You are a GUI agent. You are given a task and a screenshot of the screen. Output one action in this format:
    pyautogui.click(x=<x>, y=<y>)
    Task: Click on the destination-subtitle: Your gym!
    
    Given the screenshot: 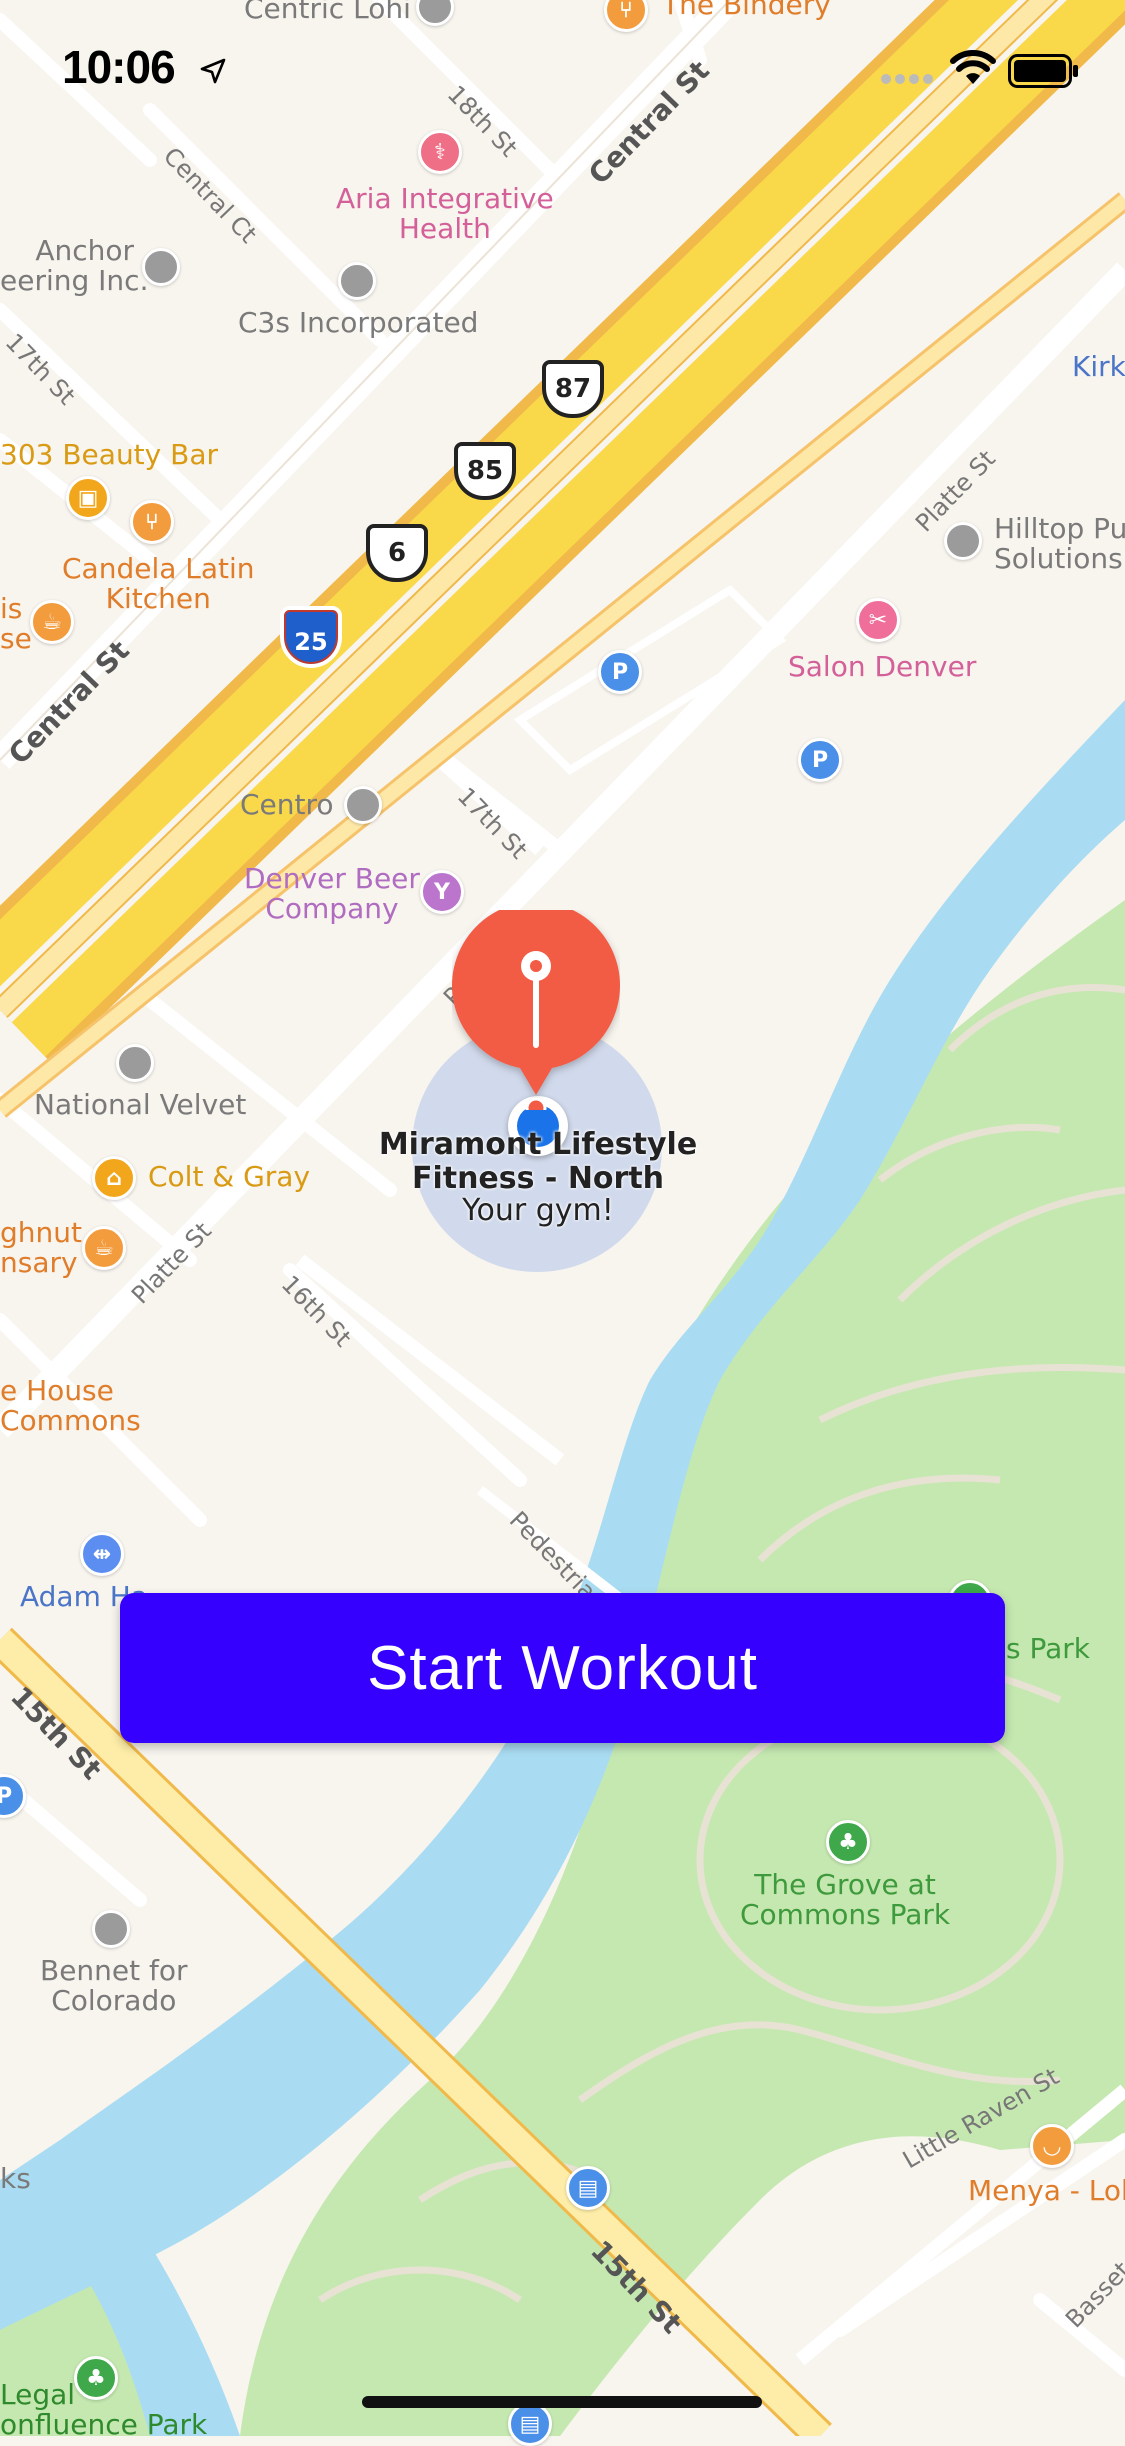 What is the action you would take?
    pyautogui.click(x=538, y=1210)
    